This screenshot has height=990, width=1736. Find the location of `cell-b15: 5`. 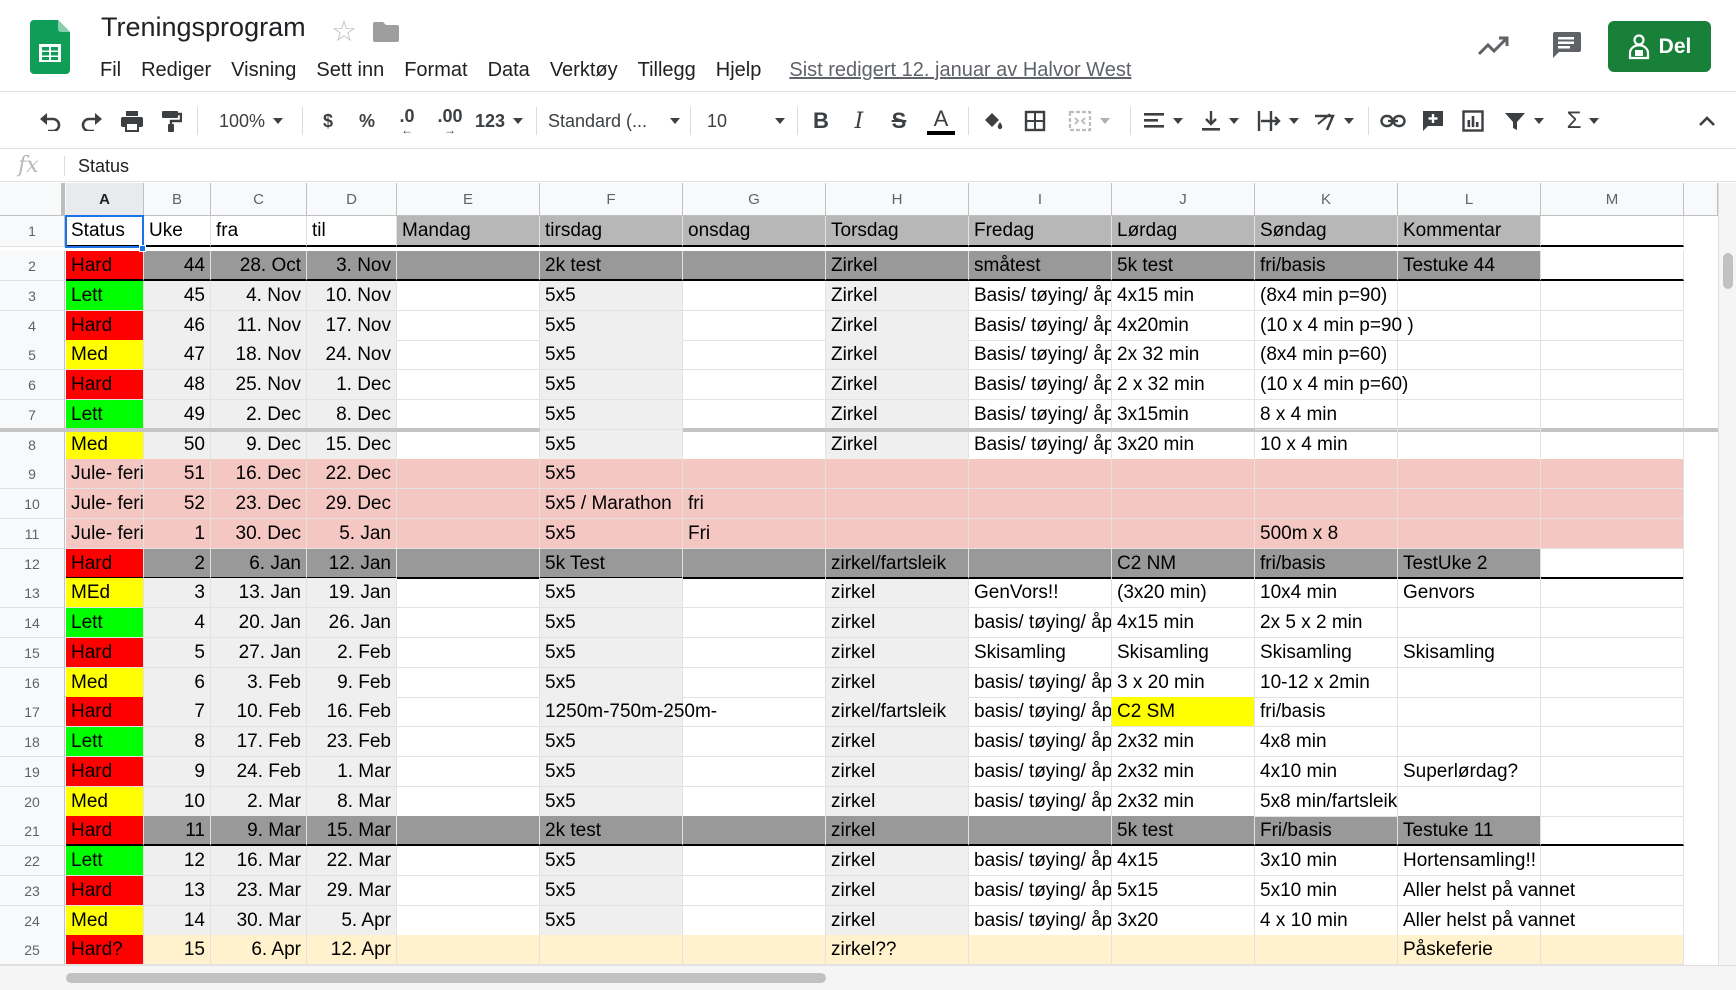

cell-b15: 5 is located at coordinates (177, 652).